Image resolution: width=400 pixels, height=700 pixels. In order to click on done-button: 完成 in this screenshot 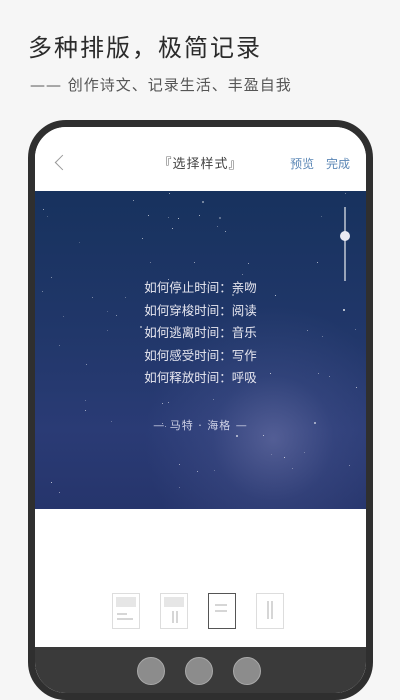, I will do `click(338, 164)`.